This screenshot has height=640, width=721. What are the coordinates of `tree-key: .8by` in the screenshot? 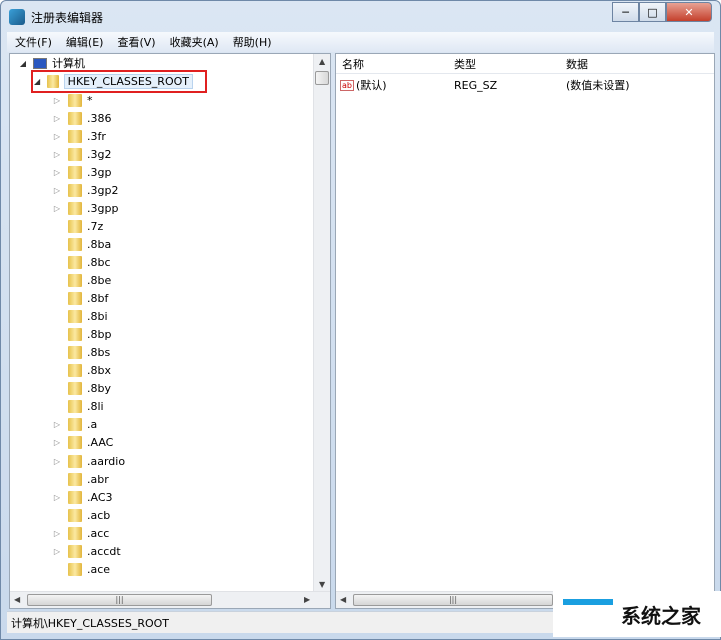 It's located at (81, 389).